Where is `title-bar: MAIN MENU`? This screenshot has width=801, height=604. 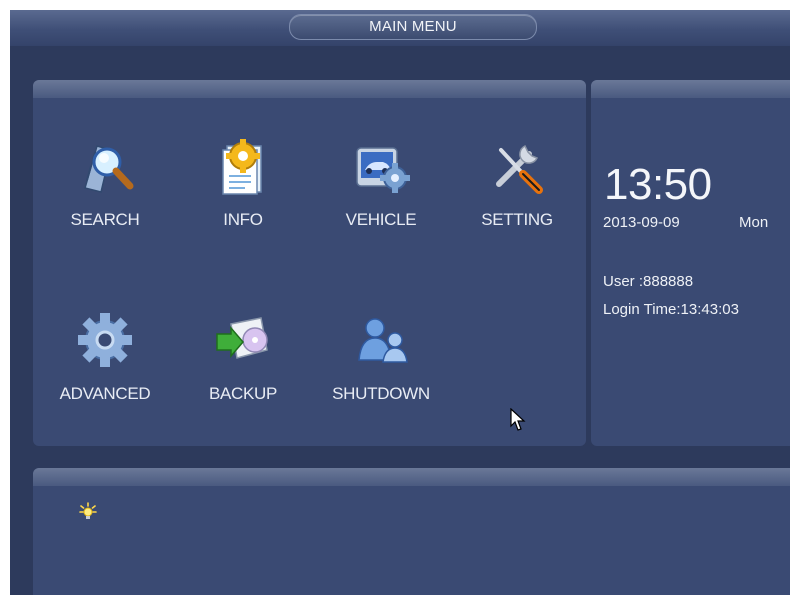
title-bar: MAIN MENU is located at coordinates (400, 28).